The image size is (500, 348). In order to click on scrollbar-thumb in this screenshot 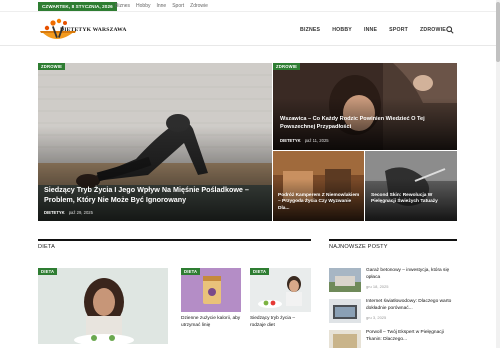, I will do `click(498, 32)`.